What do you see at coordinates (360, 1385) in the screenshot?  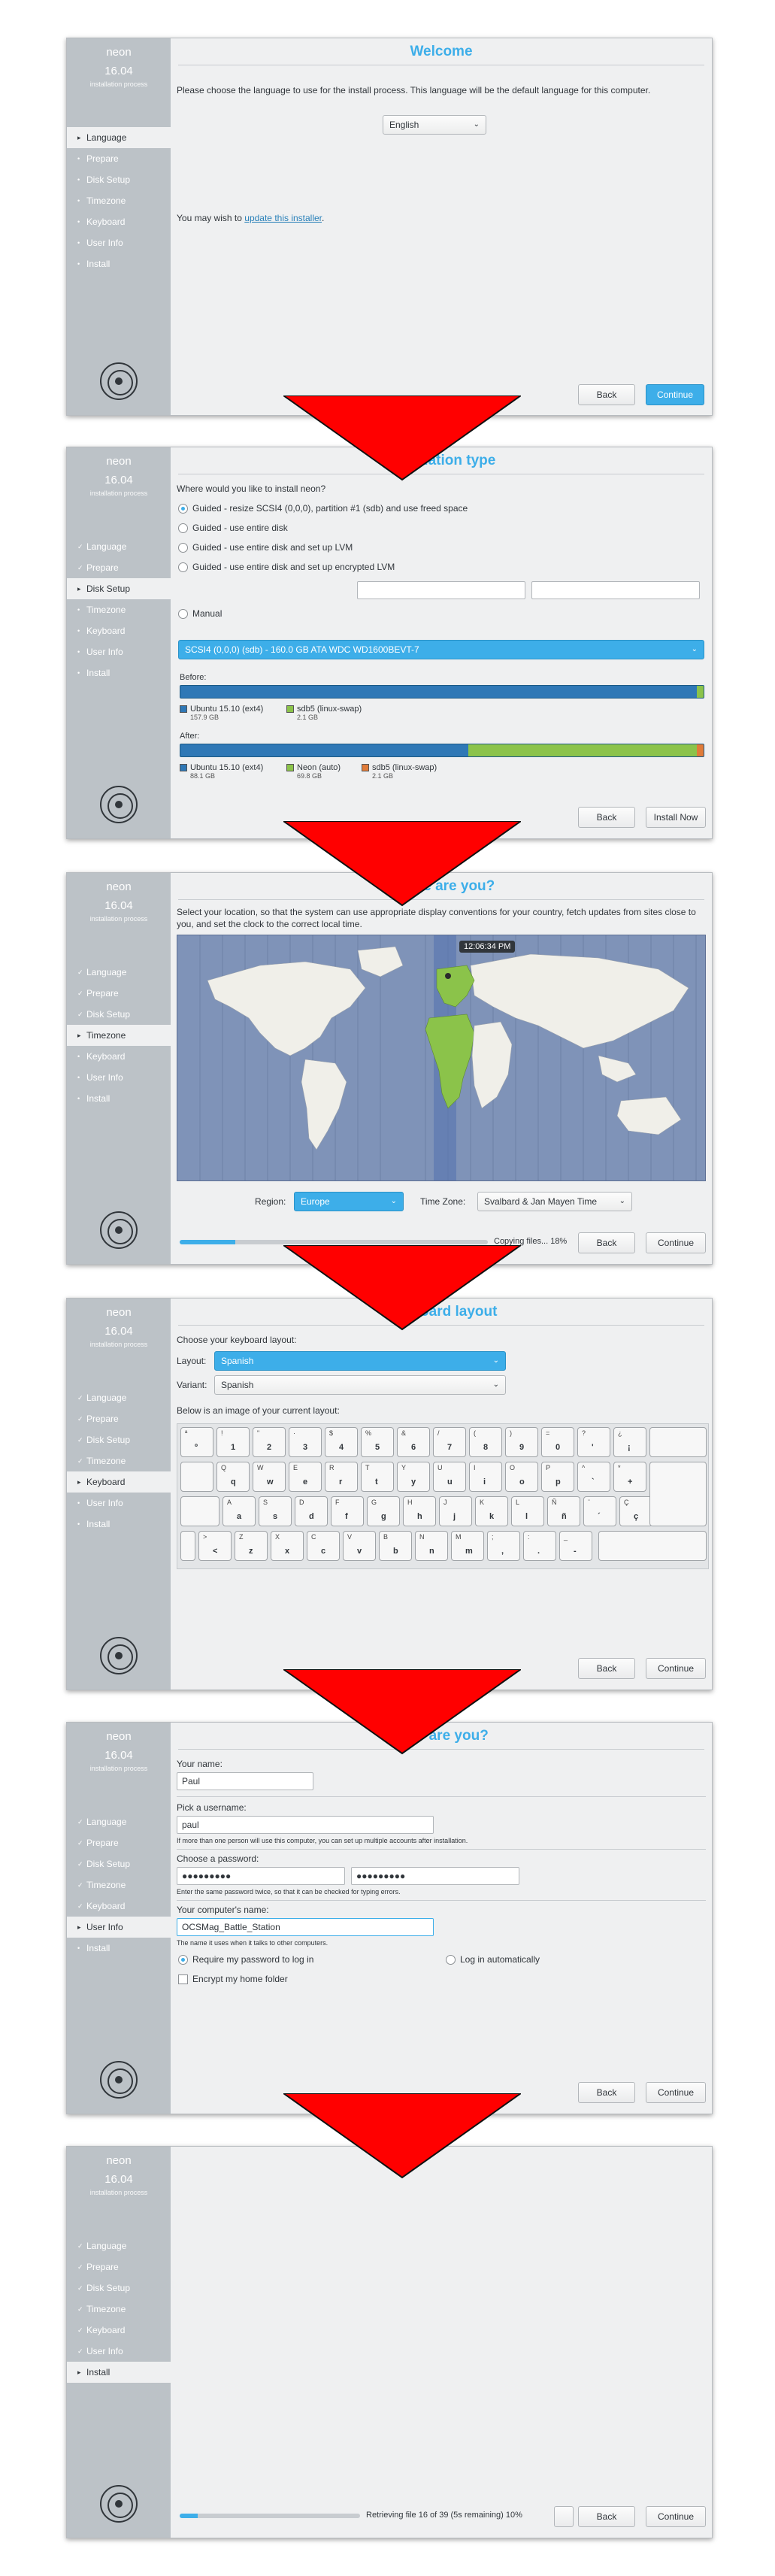 I see `variant-select: Spanish ⌄` at bounding box center [360, 1385].